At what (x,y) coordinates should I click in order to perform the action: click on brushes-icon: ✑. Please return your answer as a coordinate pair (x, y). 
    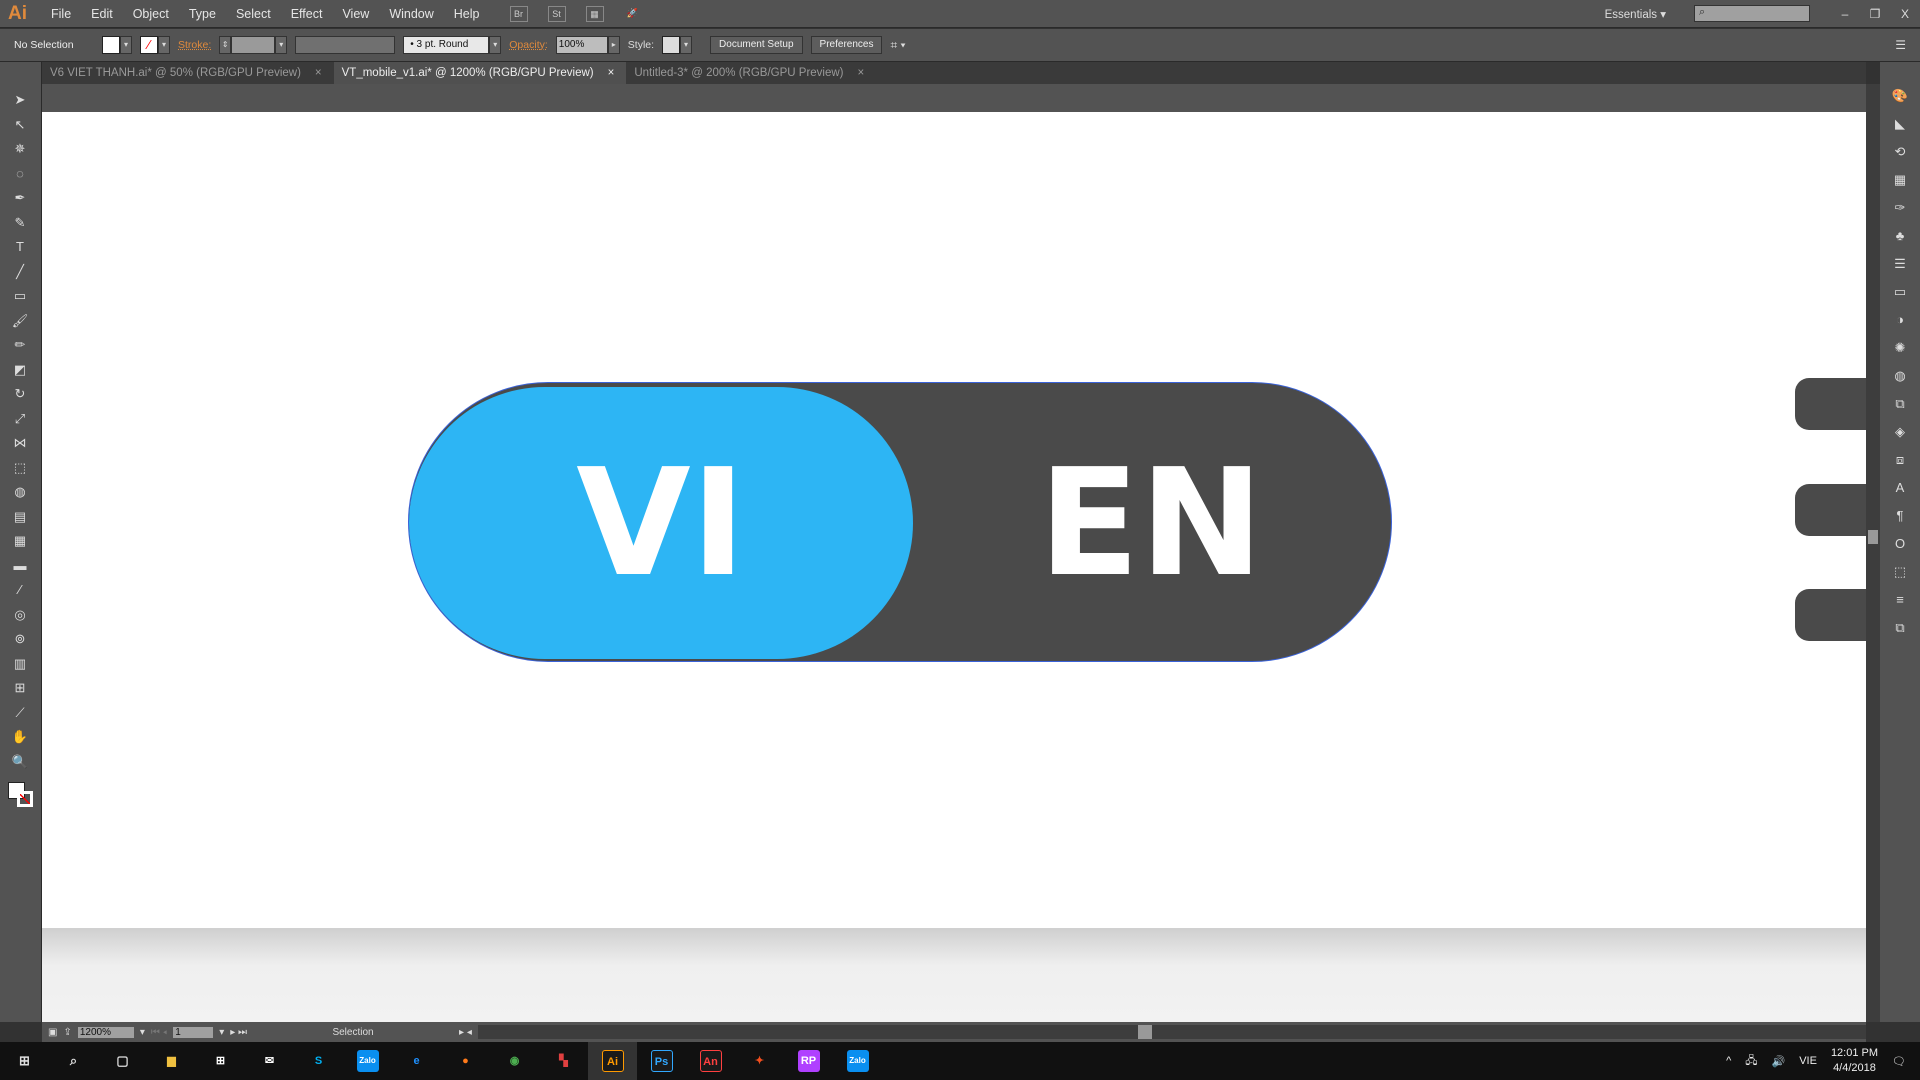
    Looking at the image, I should click on (1900, 208).